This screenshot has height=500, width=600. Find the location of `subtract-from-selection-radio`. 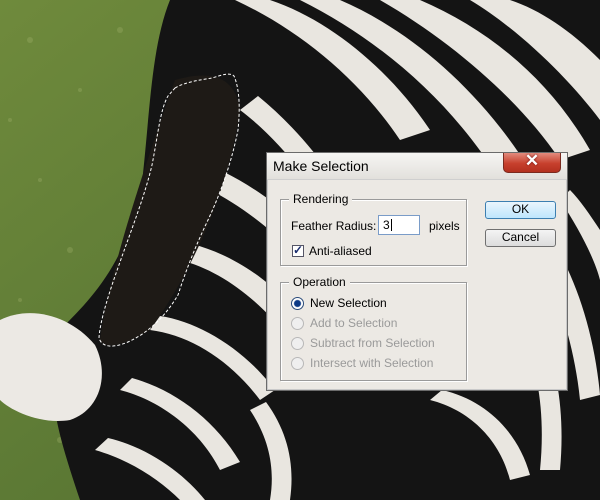

subtract-from-selection-radio is located at coordinates (297, 343).